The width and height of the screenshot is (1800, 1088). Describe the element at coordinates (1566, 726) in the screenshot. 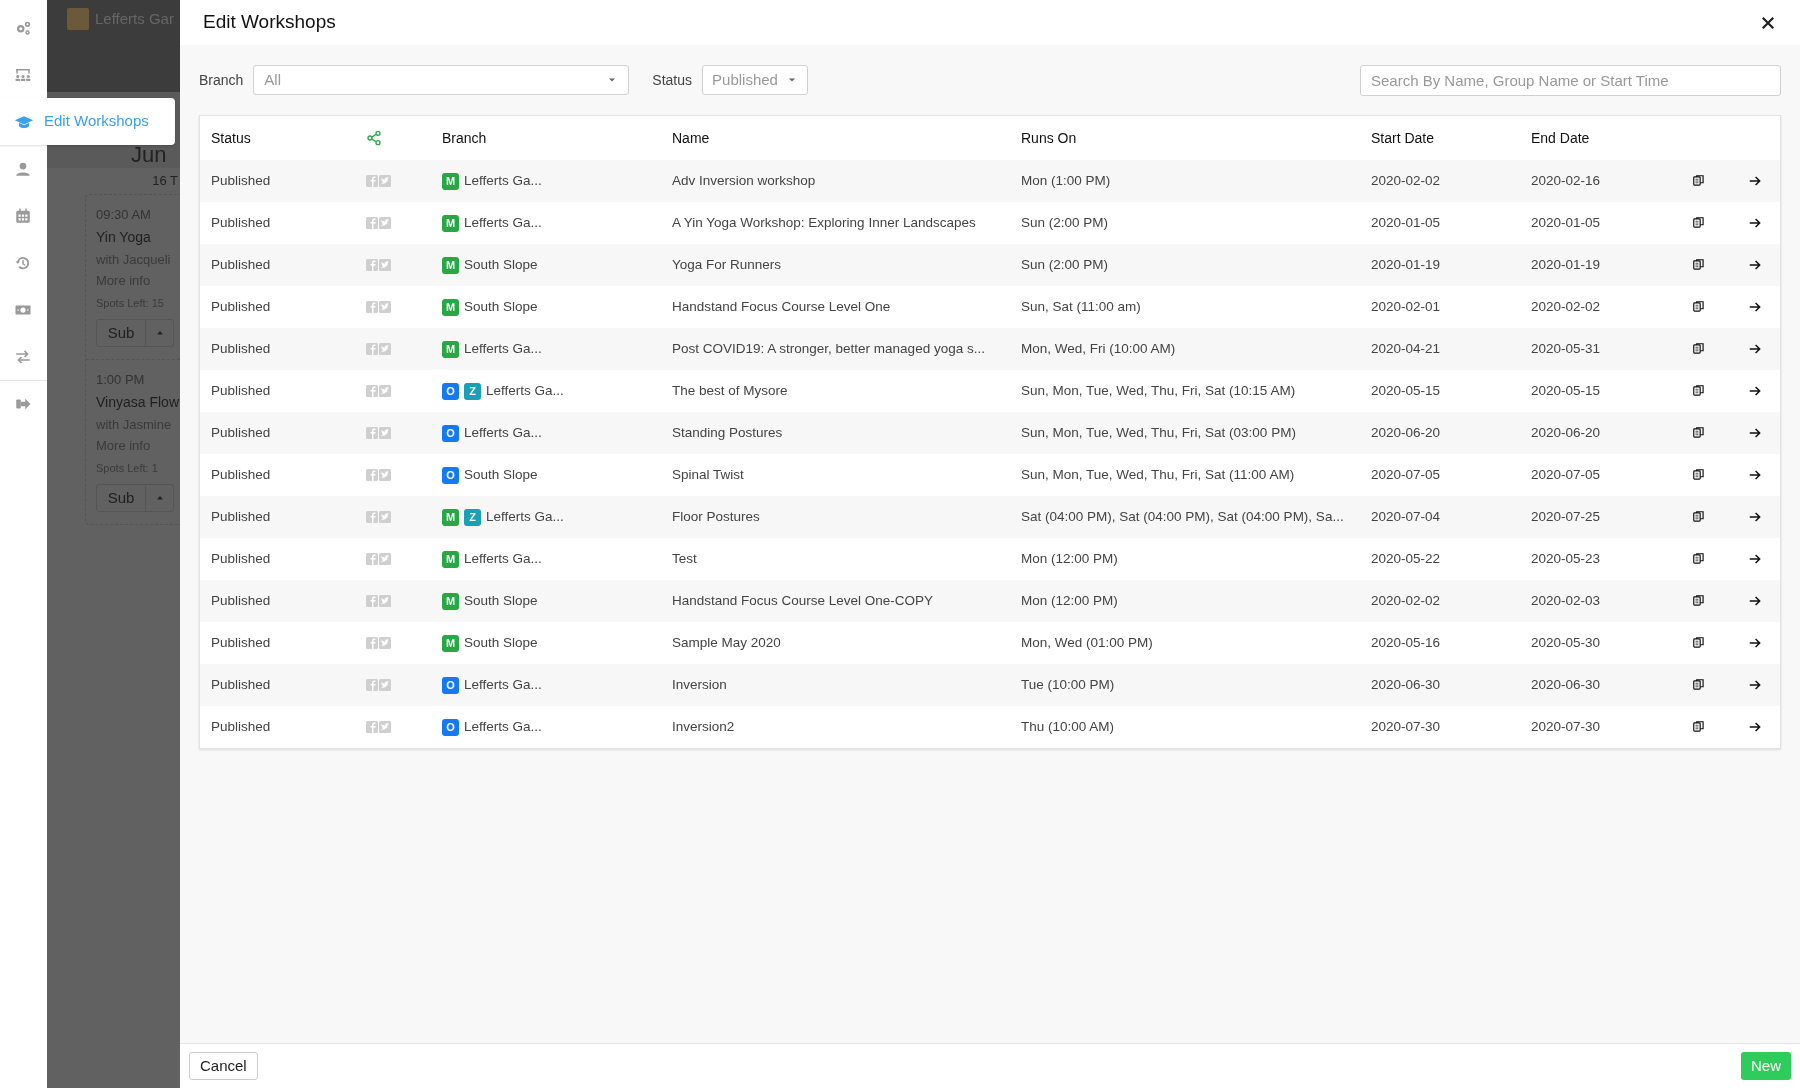

I see `end-date-cell-text: 2020-07-30` at that location.